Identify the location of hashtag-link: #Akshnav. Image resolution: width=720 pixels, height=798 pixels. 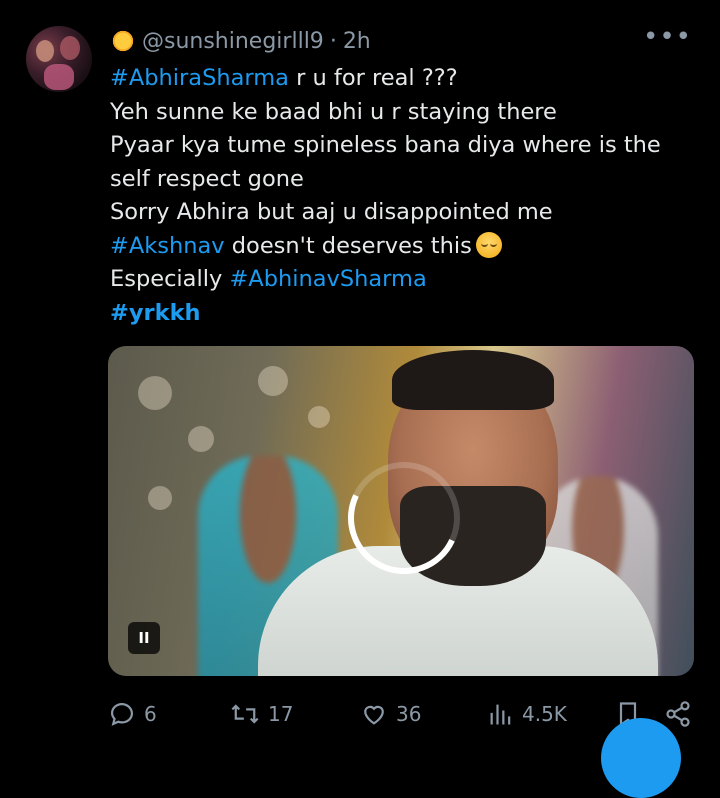
(167, 246).